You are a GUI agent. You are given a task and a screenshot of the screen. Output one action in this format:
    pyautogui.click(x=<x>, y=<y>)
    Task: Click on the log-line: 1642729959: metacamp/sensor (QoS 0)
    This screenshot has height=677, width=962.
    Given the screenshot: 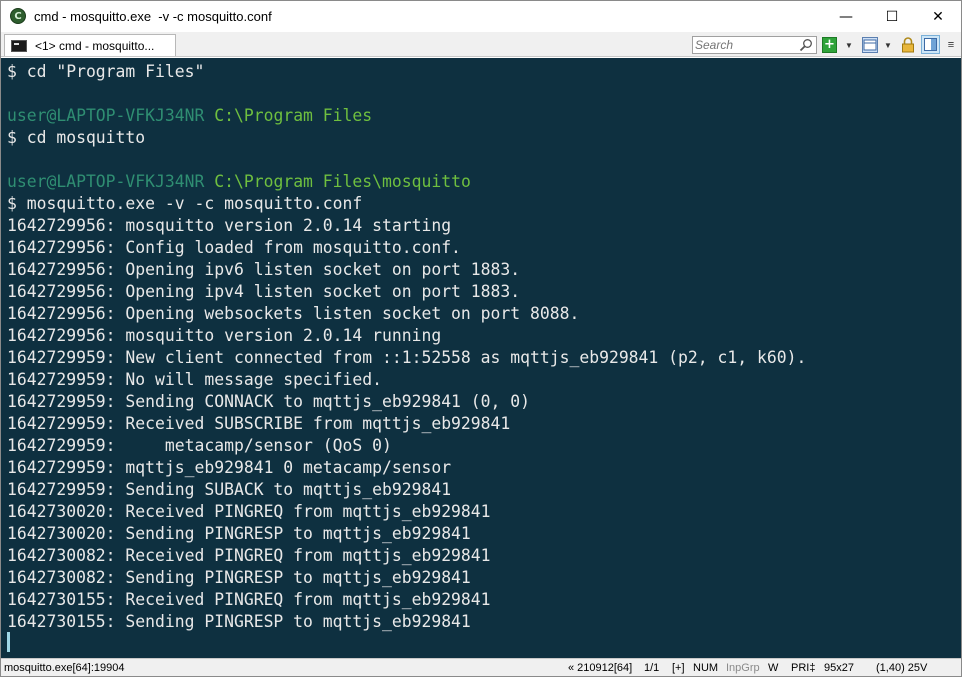 What is the action you would take?
    pyautogui.click(x=199, y=445)
    